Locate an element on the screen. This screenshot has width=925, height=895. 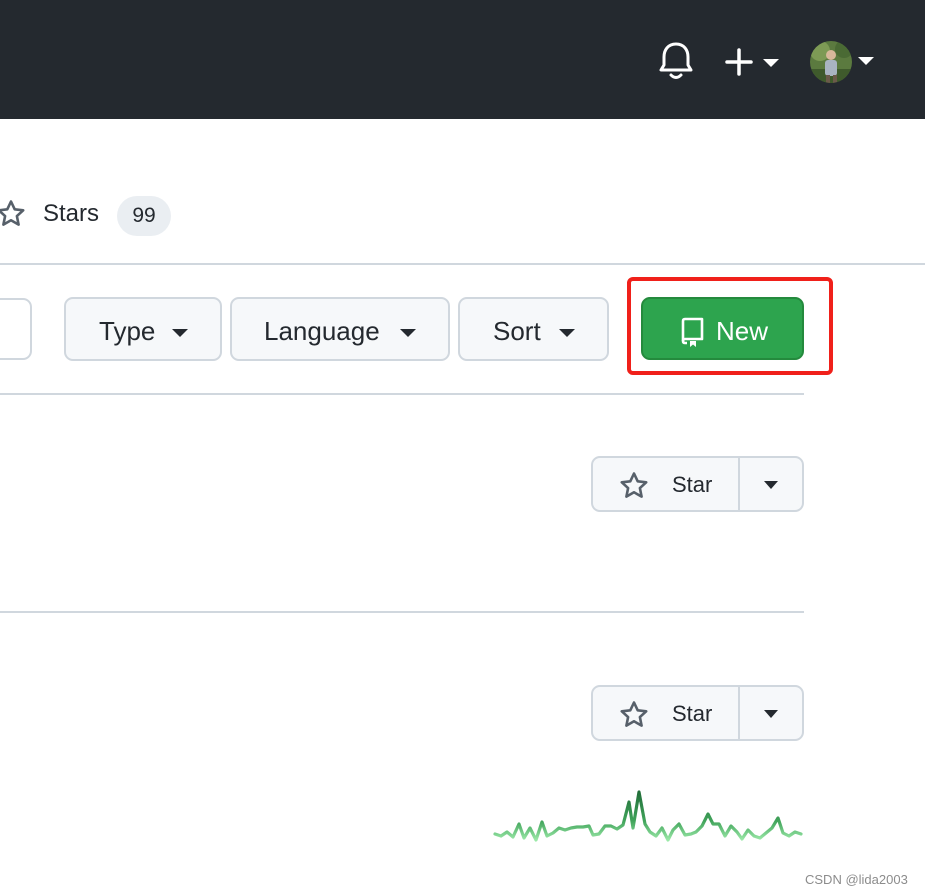
new-repository-button: New is located at coordinates (722, 328).